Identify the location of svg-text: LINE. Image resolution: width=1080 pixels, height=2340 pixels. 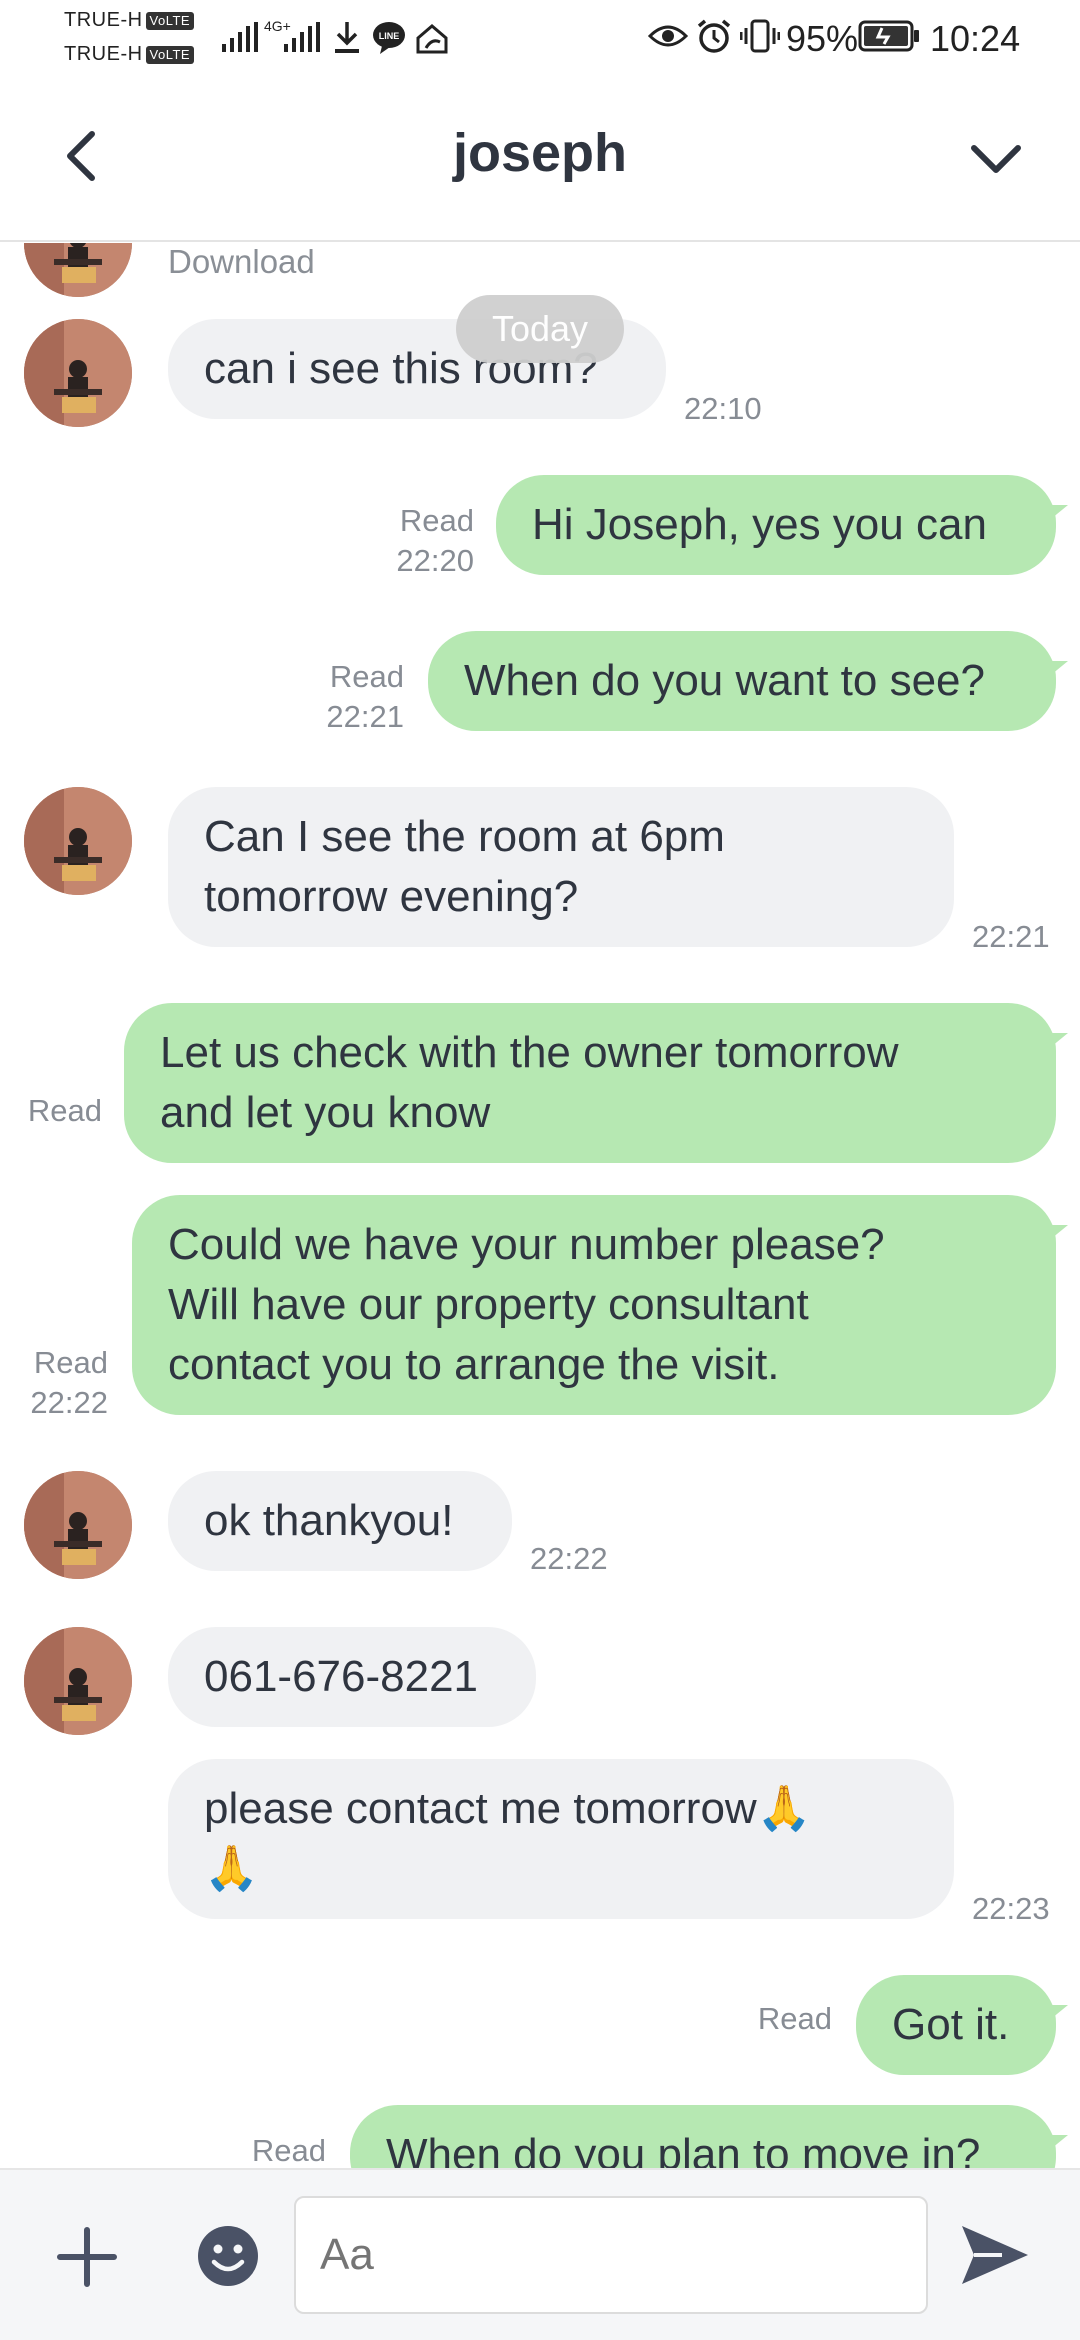
(389, 36).